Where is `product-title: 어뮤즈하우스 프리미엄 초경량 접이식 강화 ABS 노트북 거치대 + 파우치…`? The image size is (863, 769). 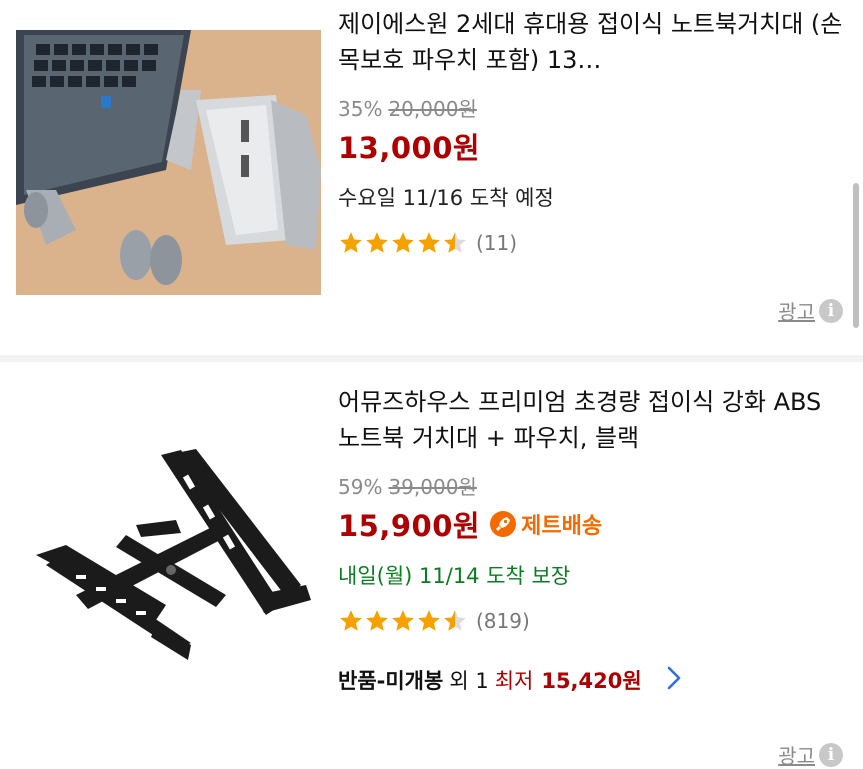
product-title: 어뮤즈하우스 프리미엄 초경량 접이식 강화 ABS 노트북 거치대 + 파우치… is located at coordinates (590, 420).